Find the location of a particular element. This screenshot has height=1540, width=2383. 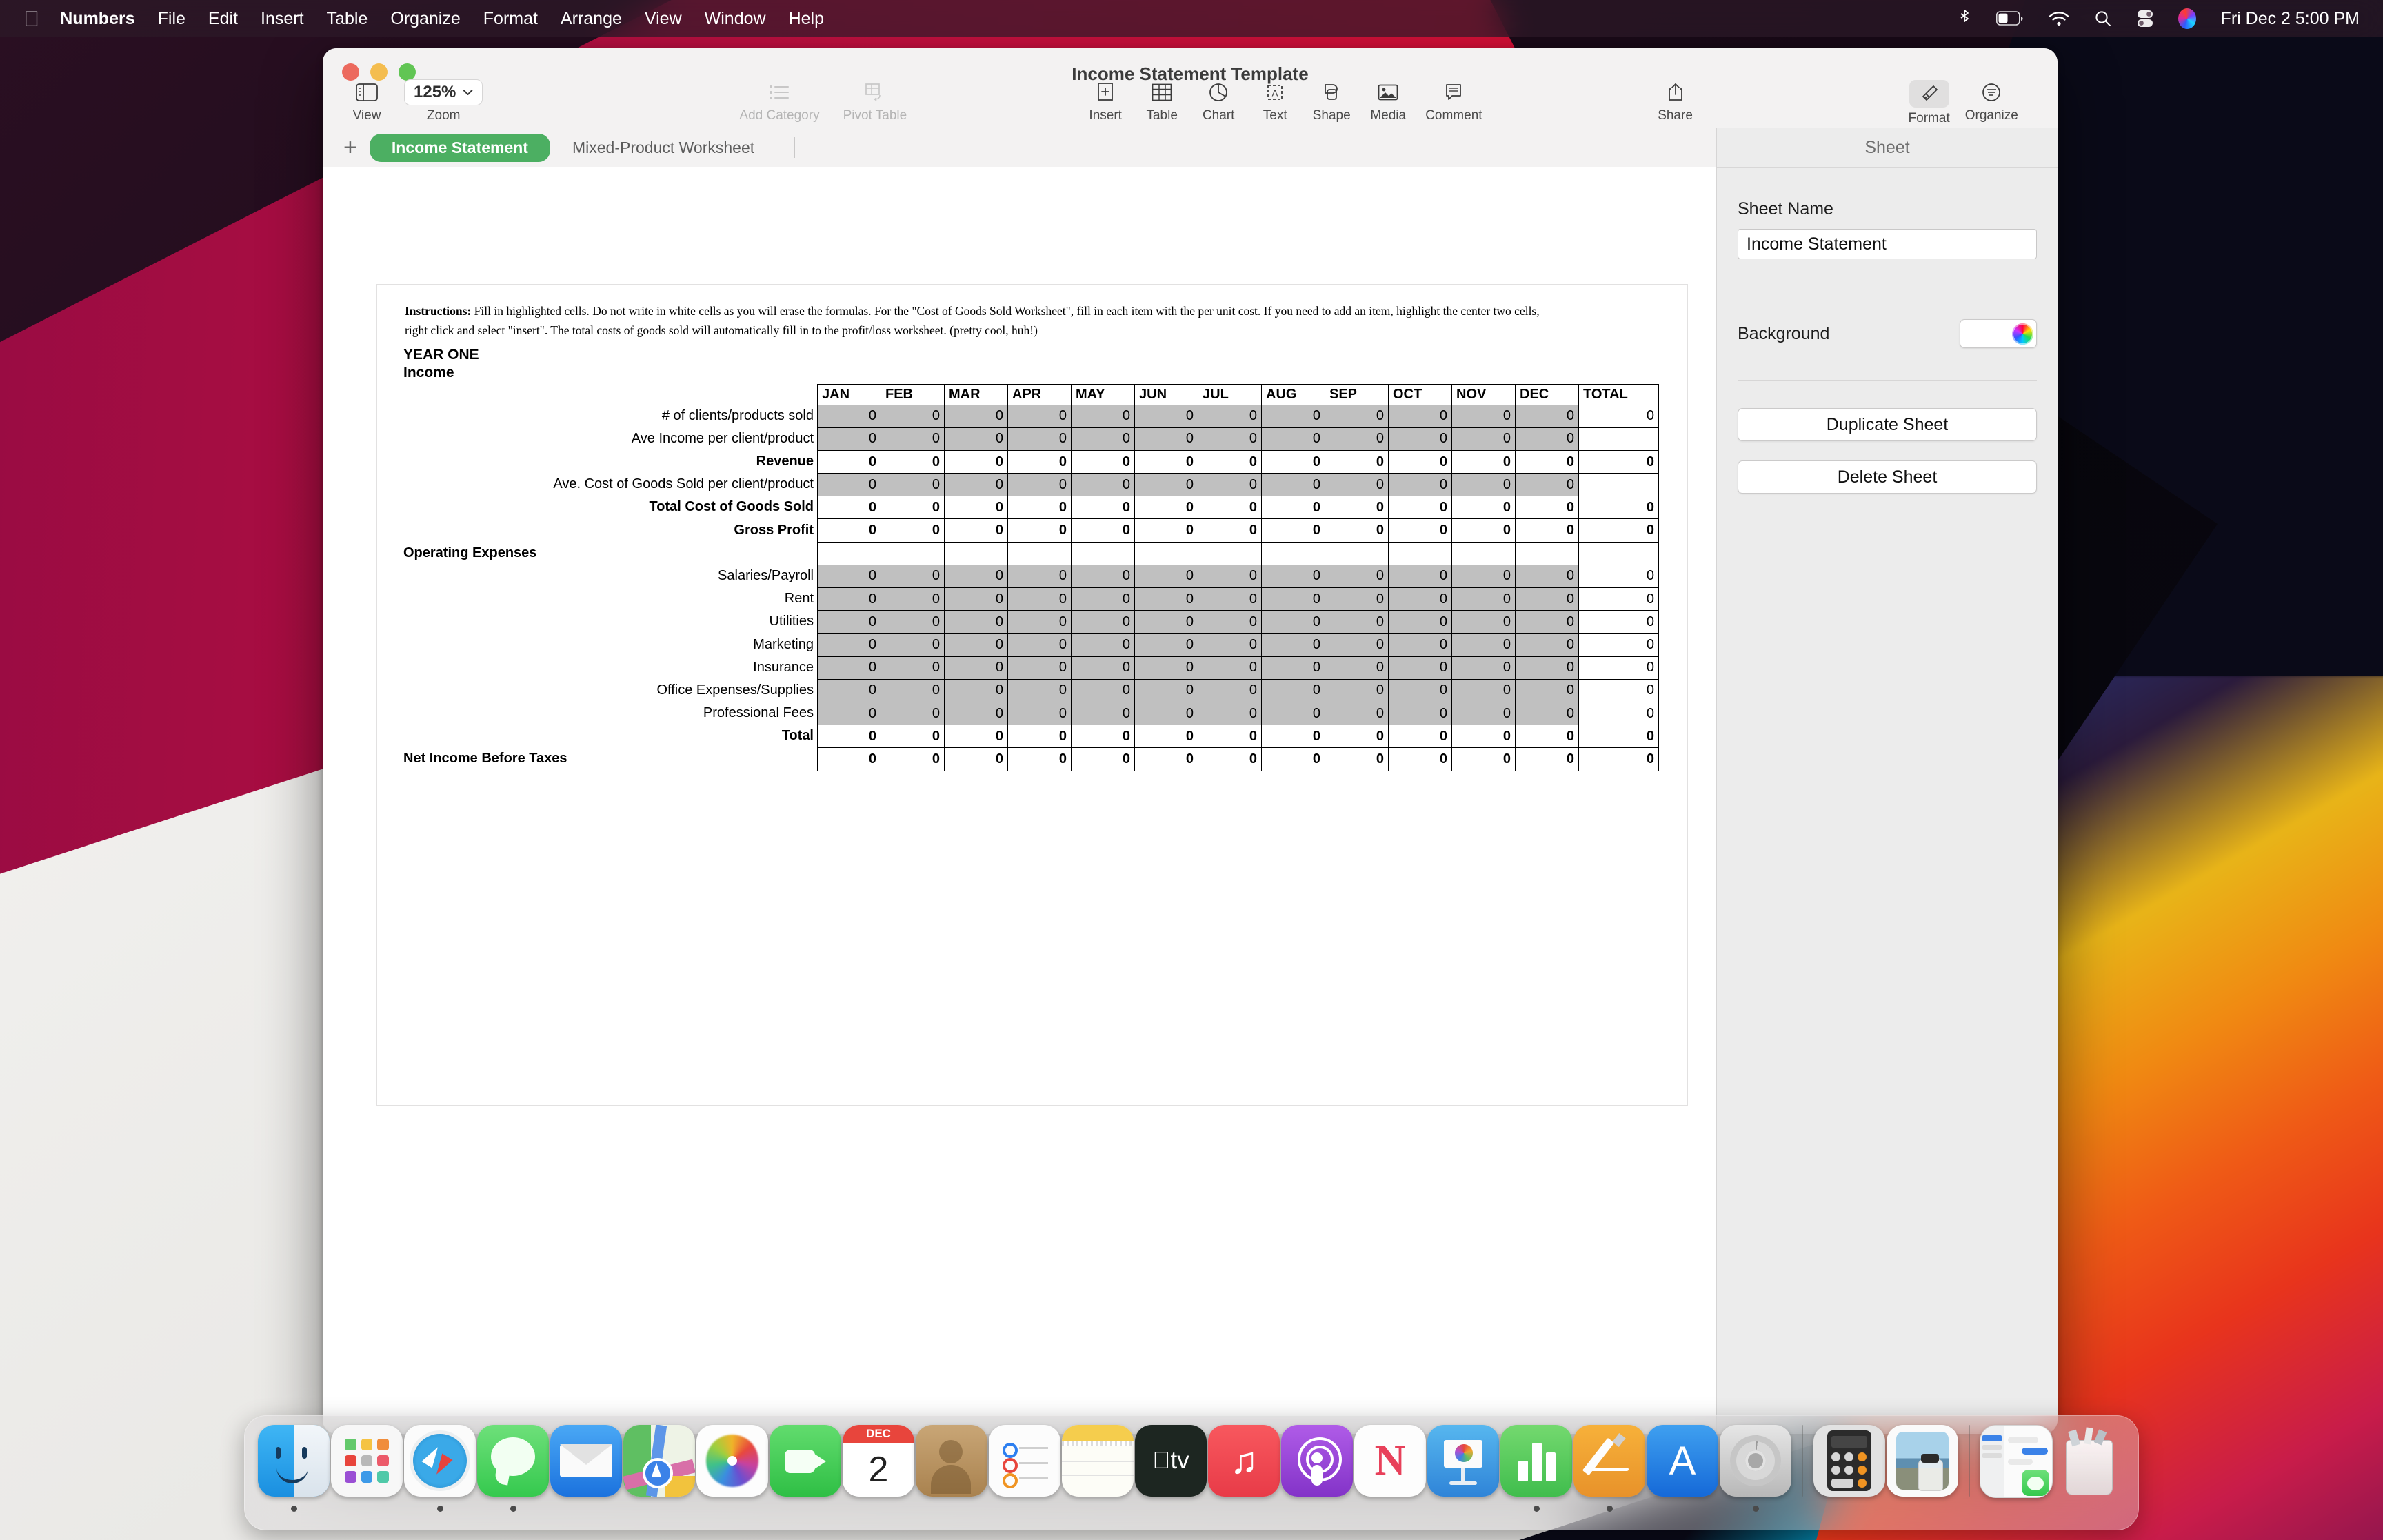

cell-may-r0: 0 is located at coordinates (1103, 416).